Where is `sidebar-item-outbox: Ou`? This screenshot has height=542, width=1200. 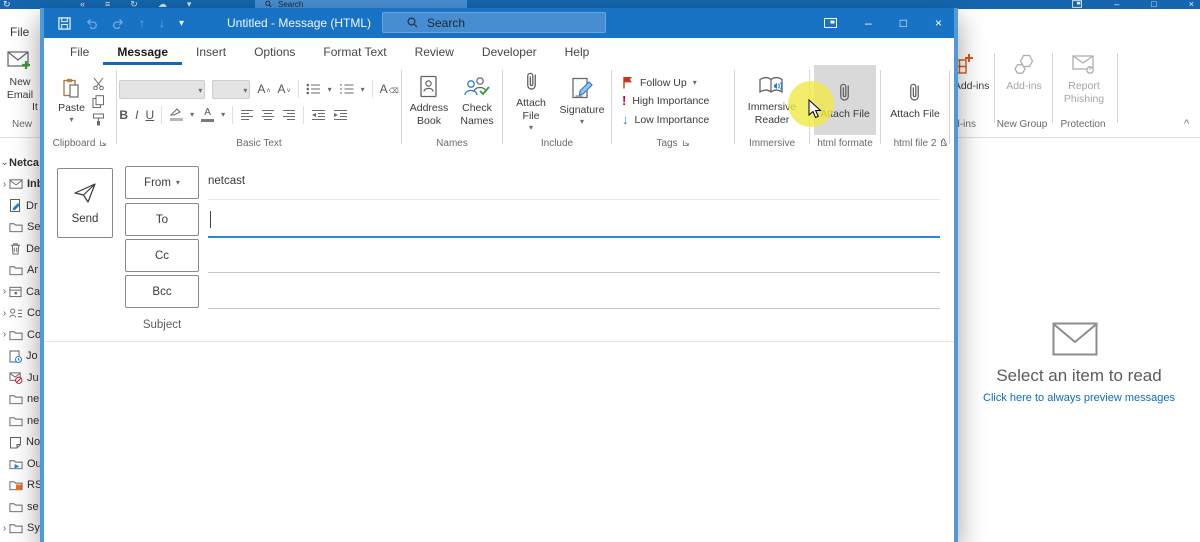 sidebar-item-outbox: Ou is located at coordinates (20, 464).